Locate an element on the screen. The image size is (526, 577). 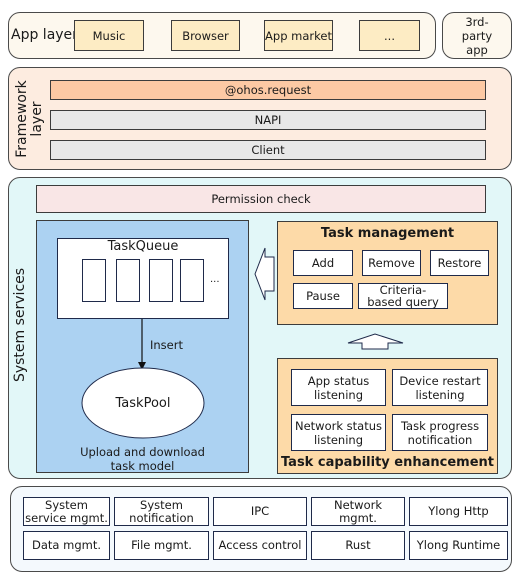
permission-check: Permission check is located at coordinates (261, 199).